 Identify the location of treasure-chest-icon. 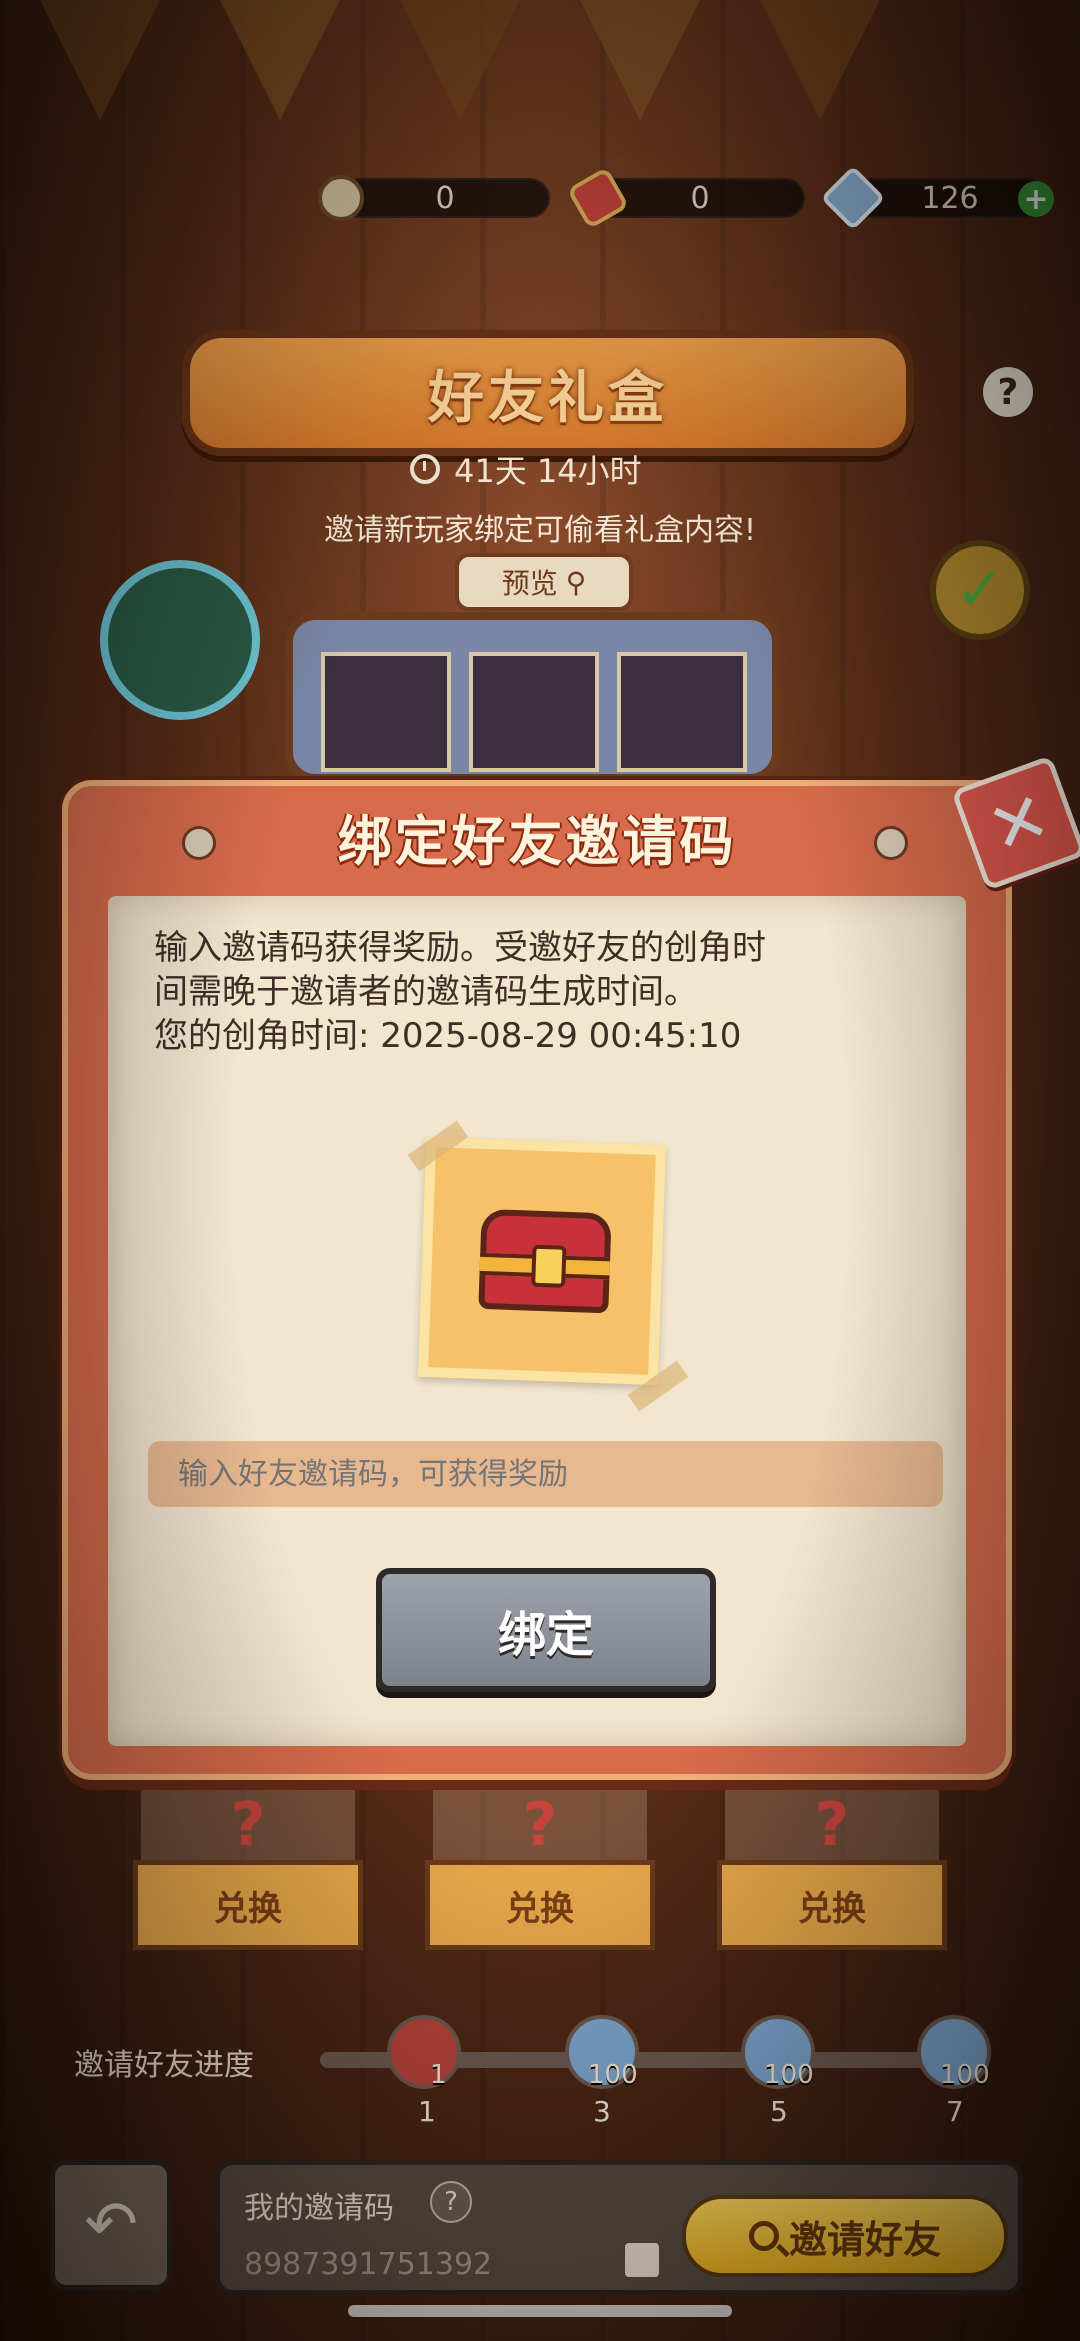
(545, 1261).